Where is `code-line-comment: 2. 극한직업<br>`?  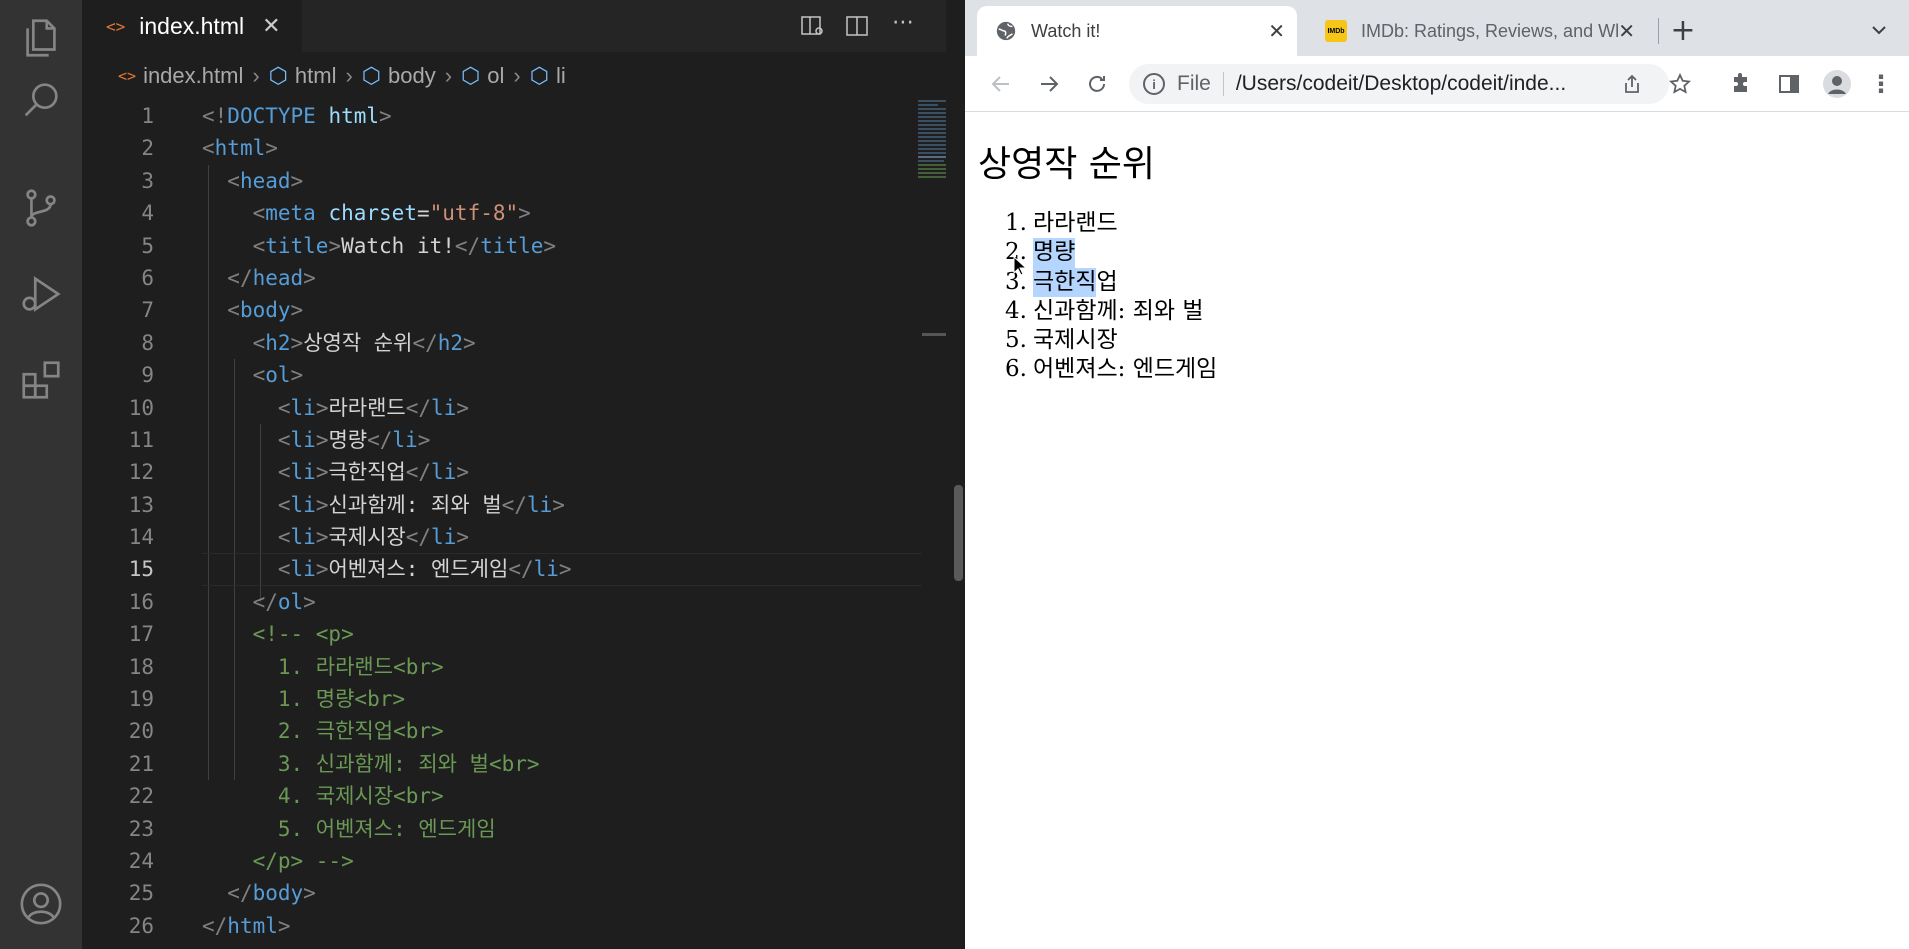 code-line-comment: 2. 극한직업<br> is located at coordinates (360, 731).